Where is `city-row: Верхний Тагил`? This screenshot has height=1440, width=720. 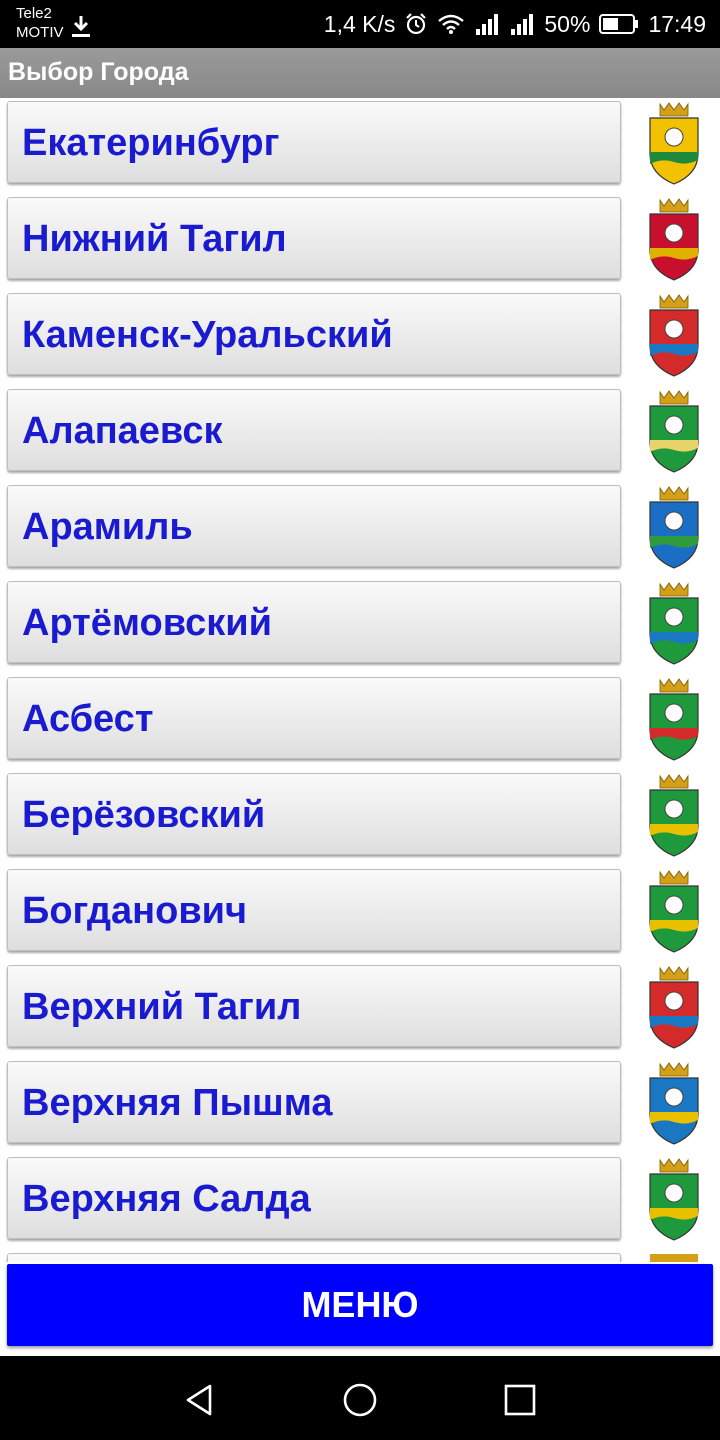 city-row: Верхний Тагил is located at coordinates (360, 1010).